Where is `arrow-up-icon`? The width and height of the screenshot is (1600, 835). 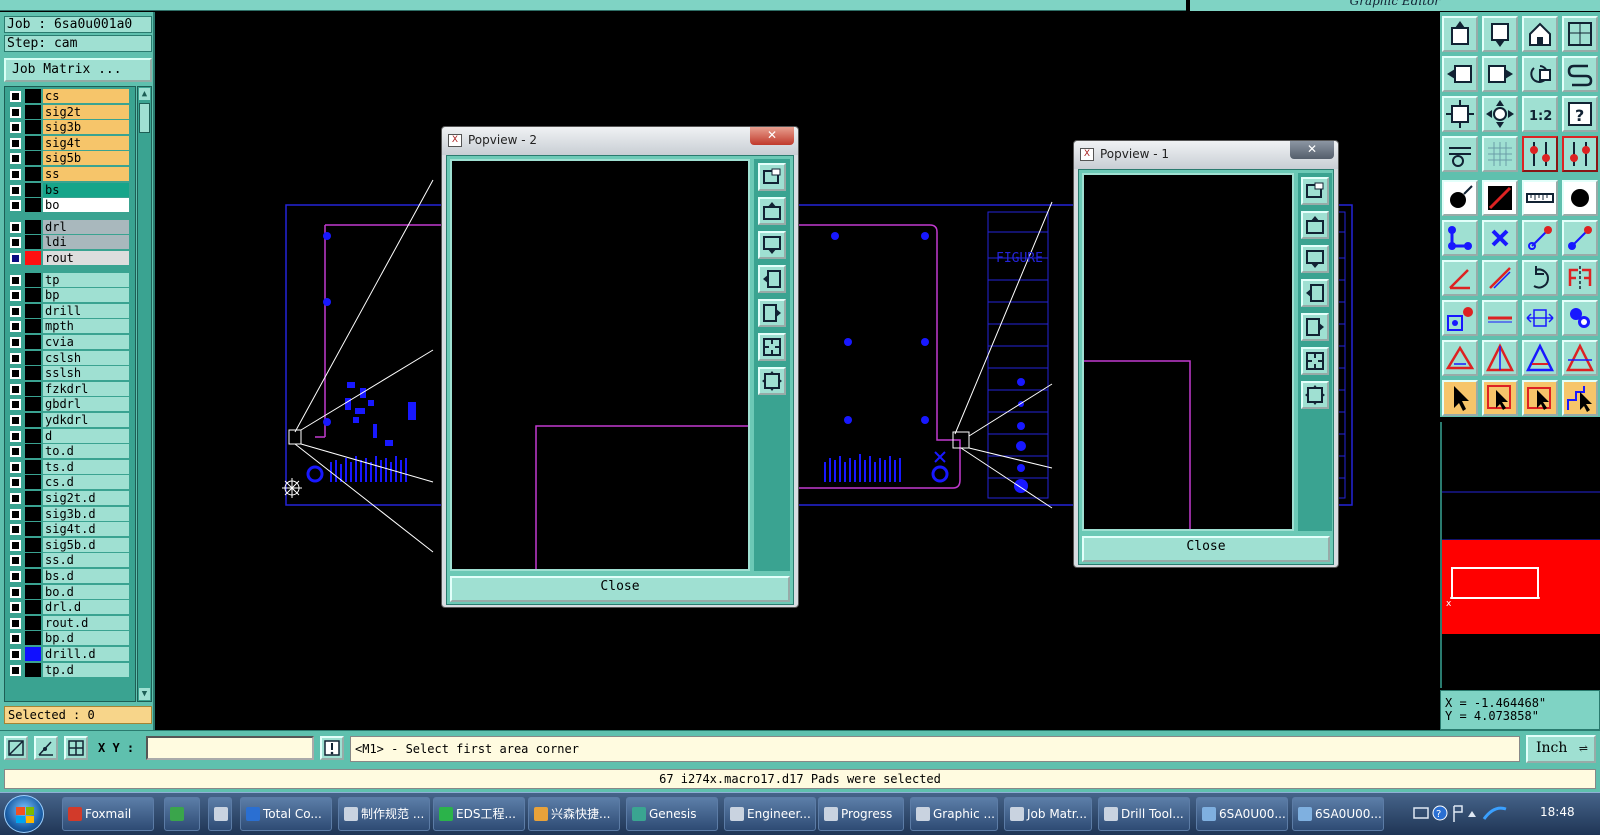 arrow-up-icon is located at coordinates (1472, 814).